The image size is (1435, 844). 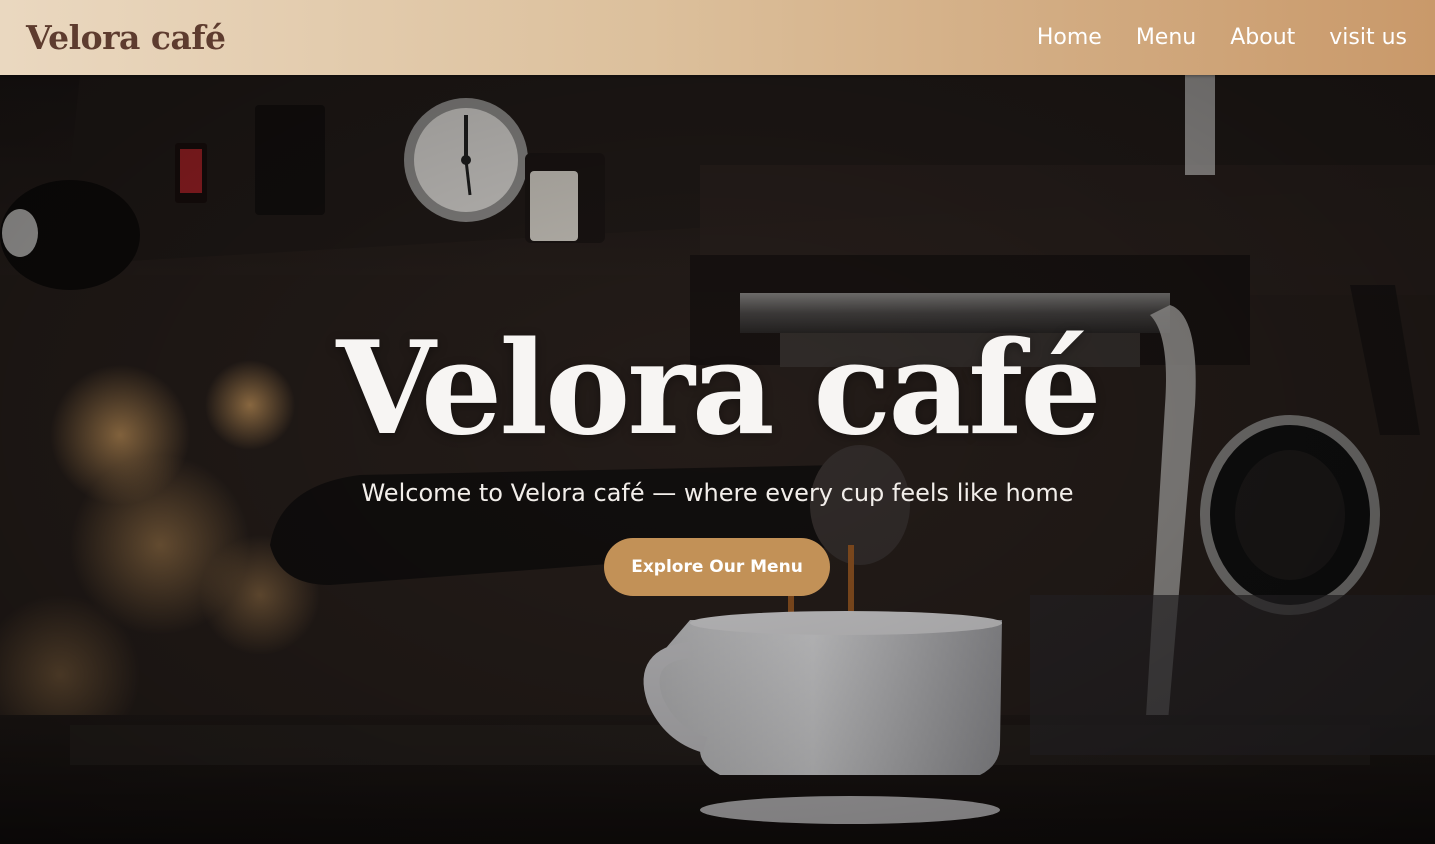 What do you see at coordinates (717, 567) in the screenshot?
I see `explore-menu-button: Explore Our Menu` at bounding box center [717, 567].